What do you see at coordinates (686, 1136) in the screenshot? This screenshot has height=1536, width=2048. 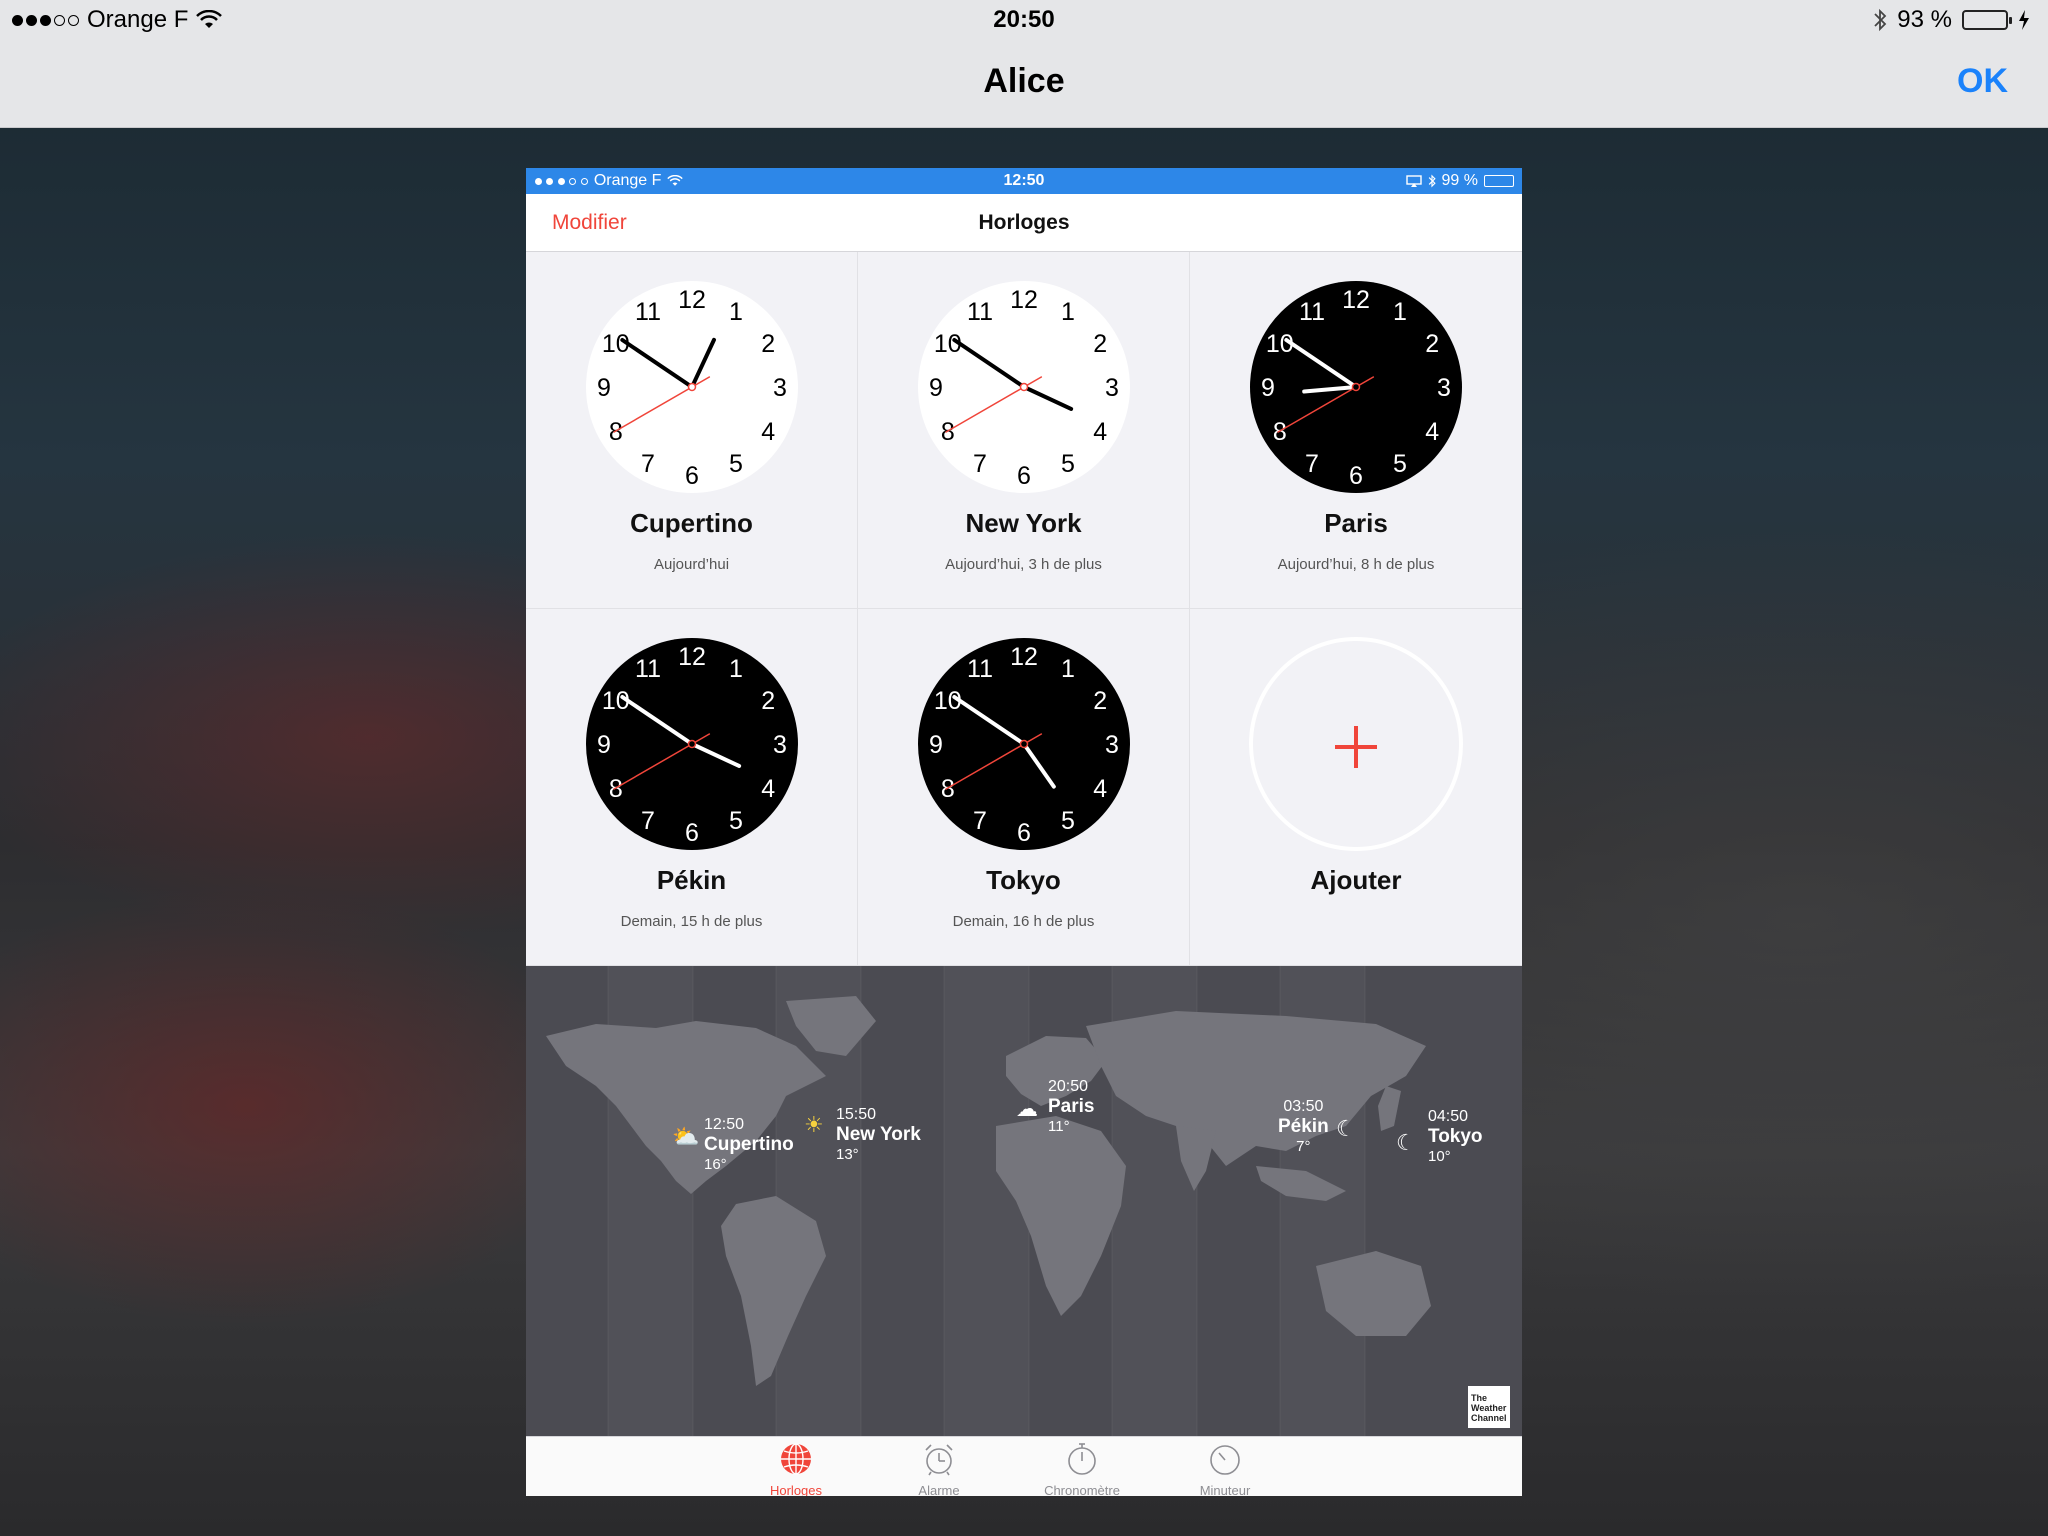 I see `partly-cloudy-icon: ⛅` at bounding box center [686, 1136].